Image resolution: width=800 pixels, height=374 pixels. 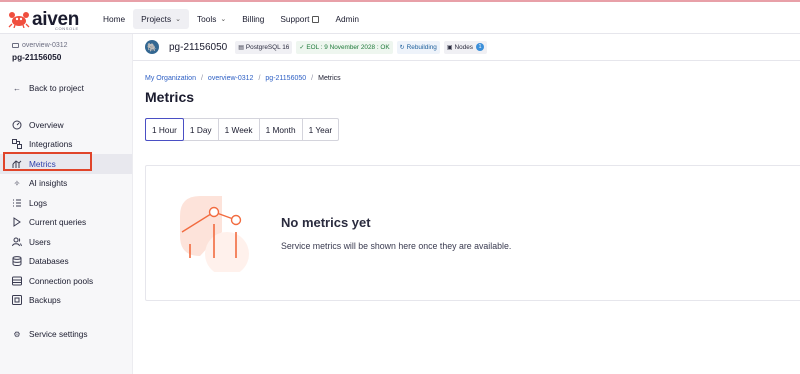 I want to click on arrow-left-icon: ←, so click(x=17, y=88).